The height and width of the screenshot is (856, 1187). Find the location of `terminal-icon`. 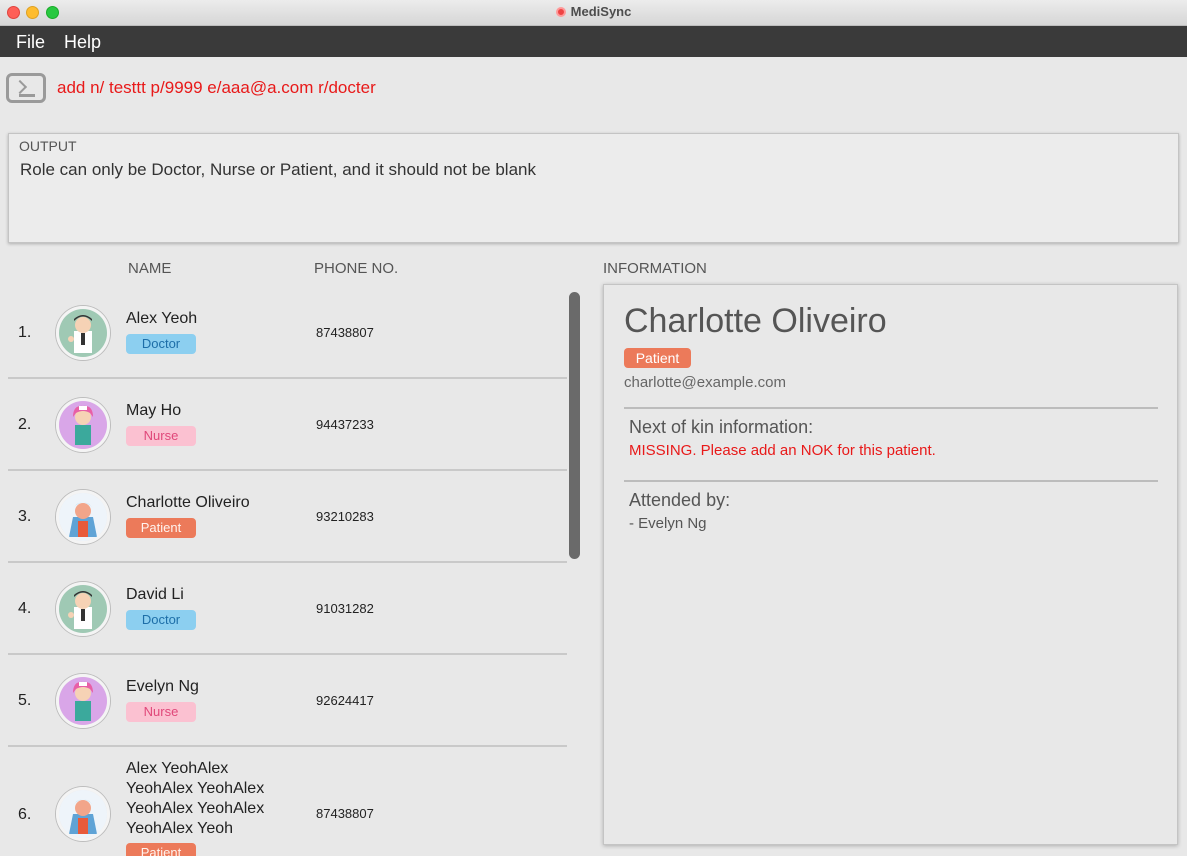

terminal-icon is located at coordinates (26, 88).